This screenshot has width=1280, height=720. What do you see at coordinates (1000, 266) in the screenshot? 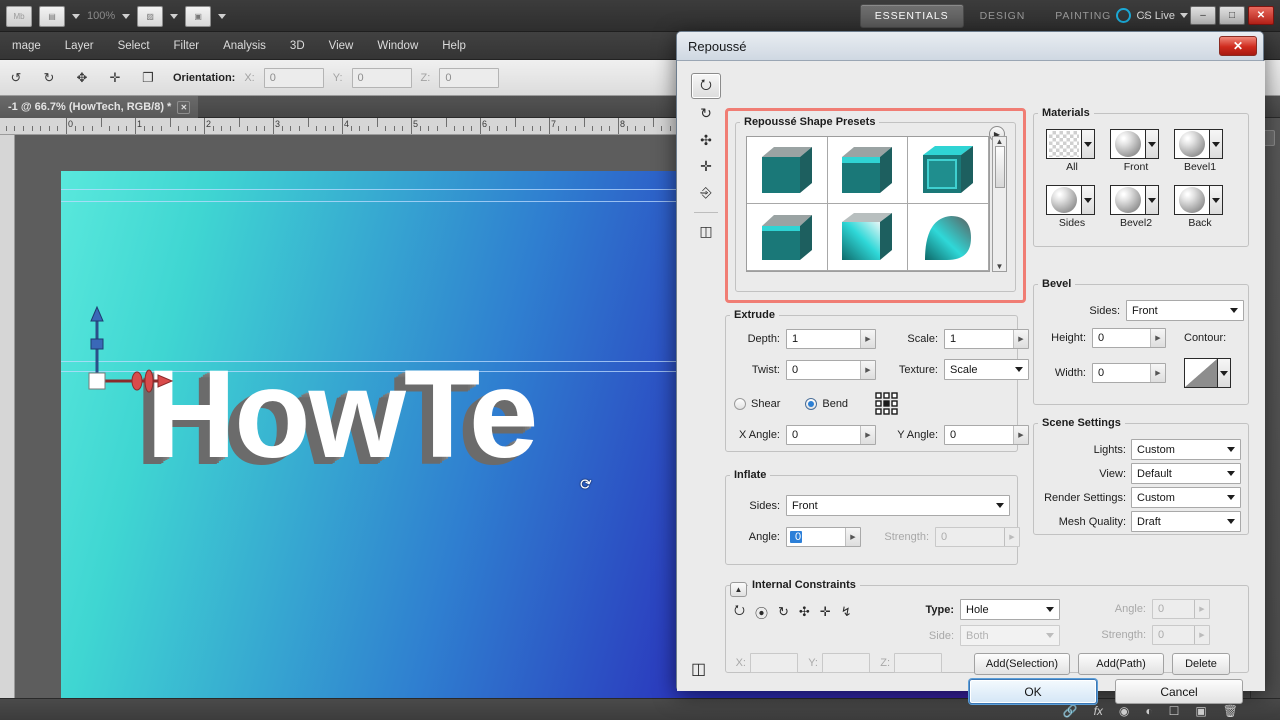
I see `scroll-down-icon: ▼` at bounding box center [1000, 266].